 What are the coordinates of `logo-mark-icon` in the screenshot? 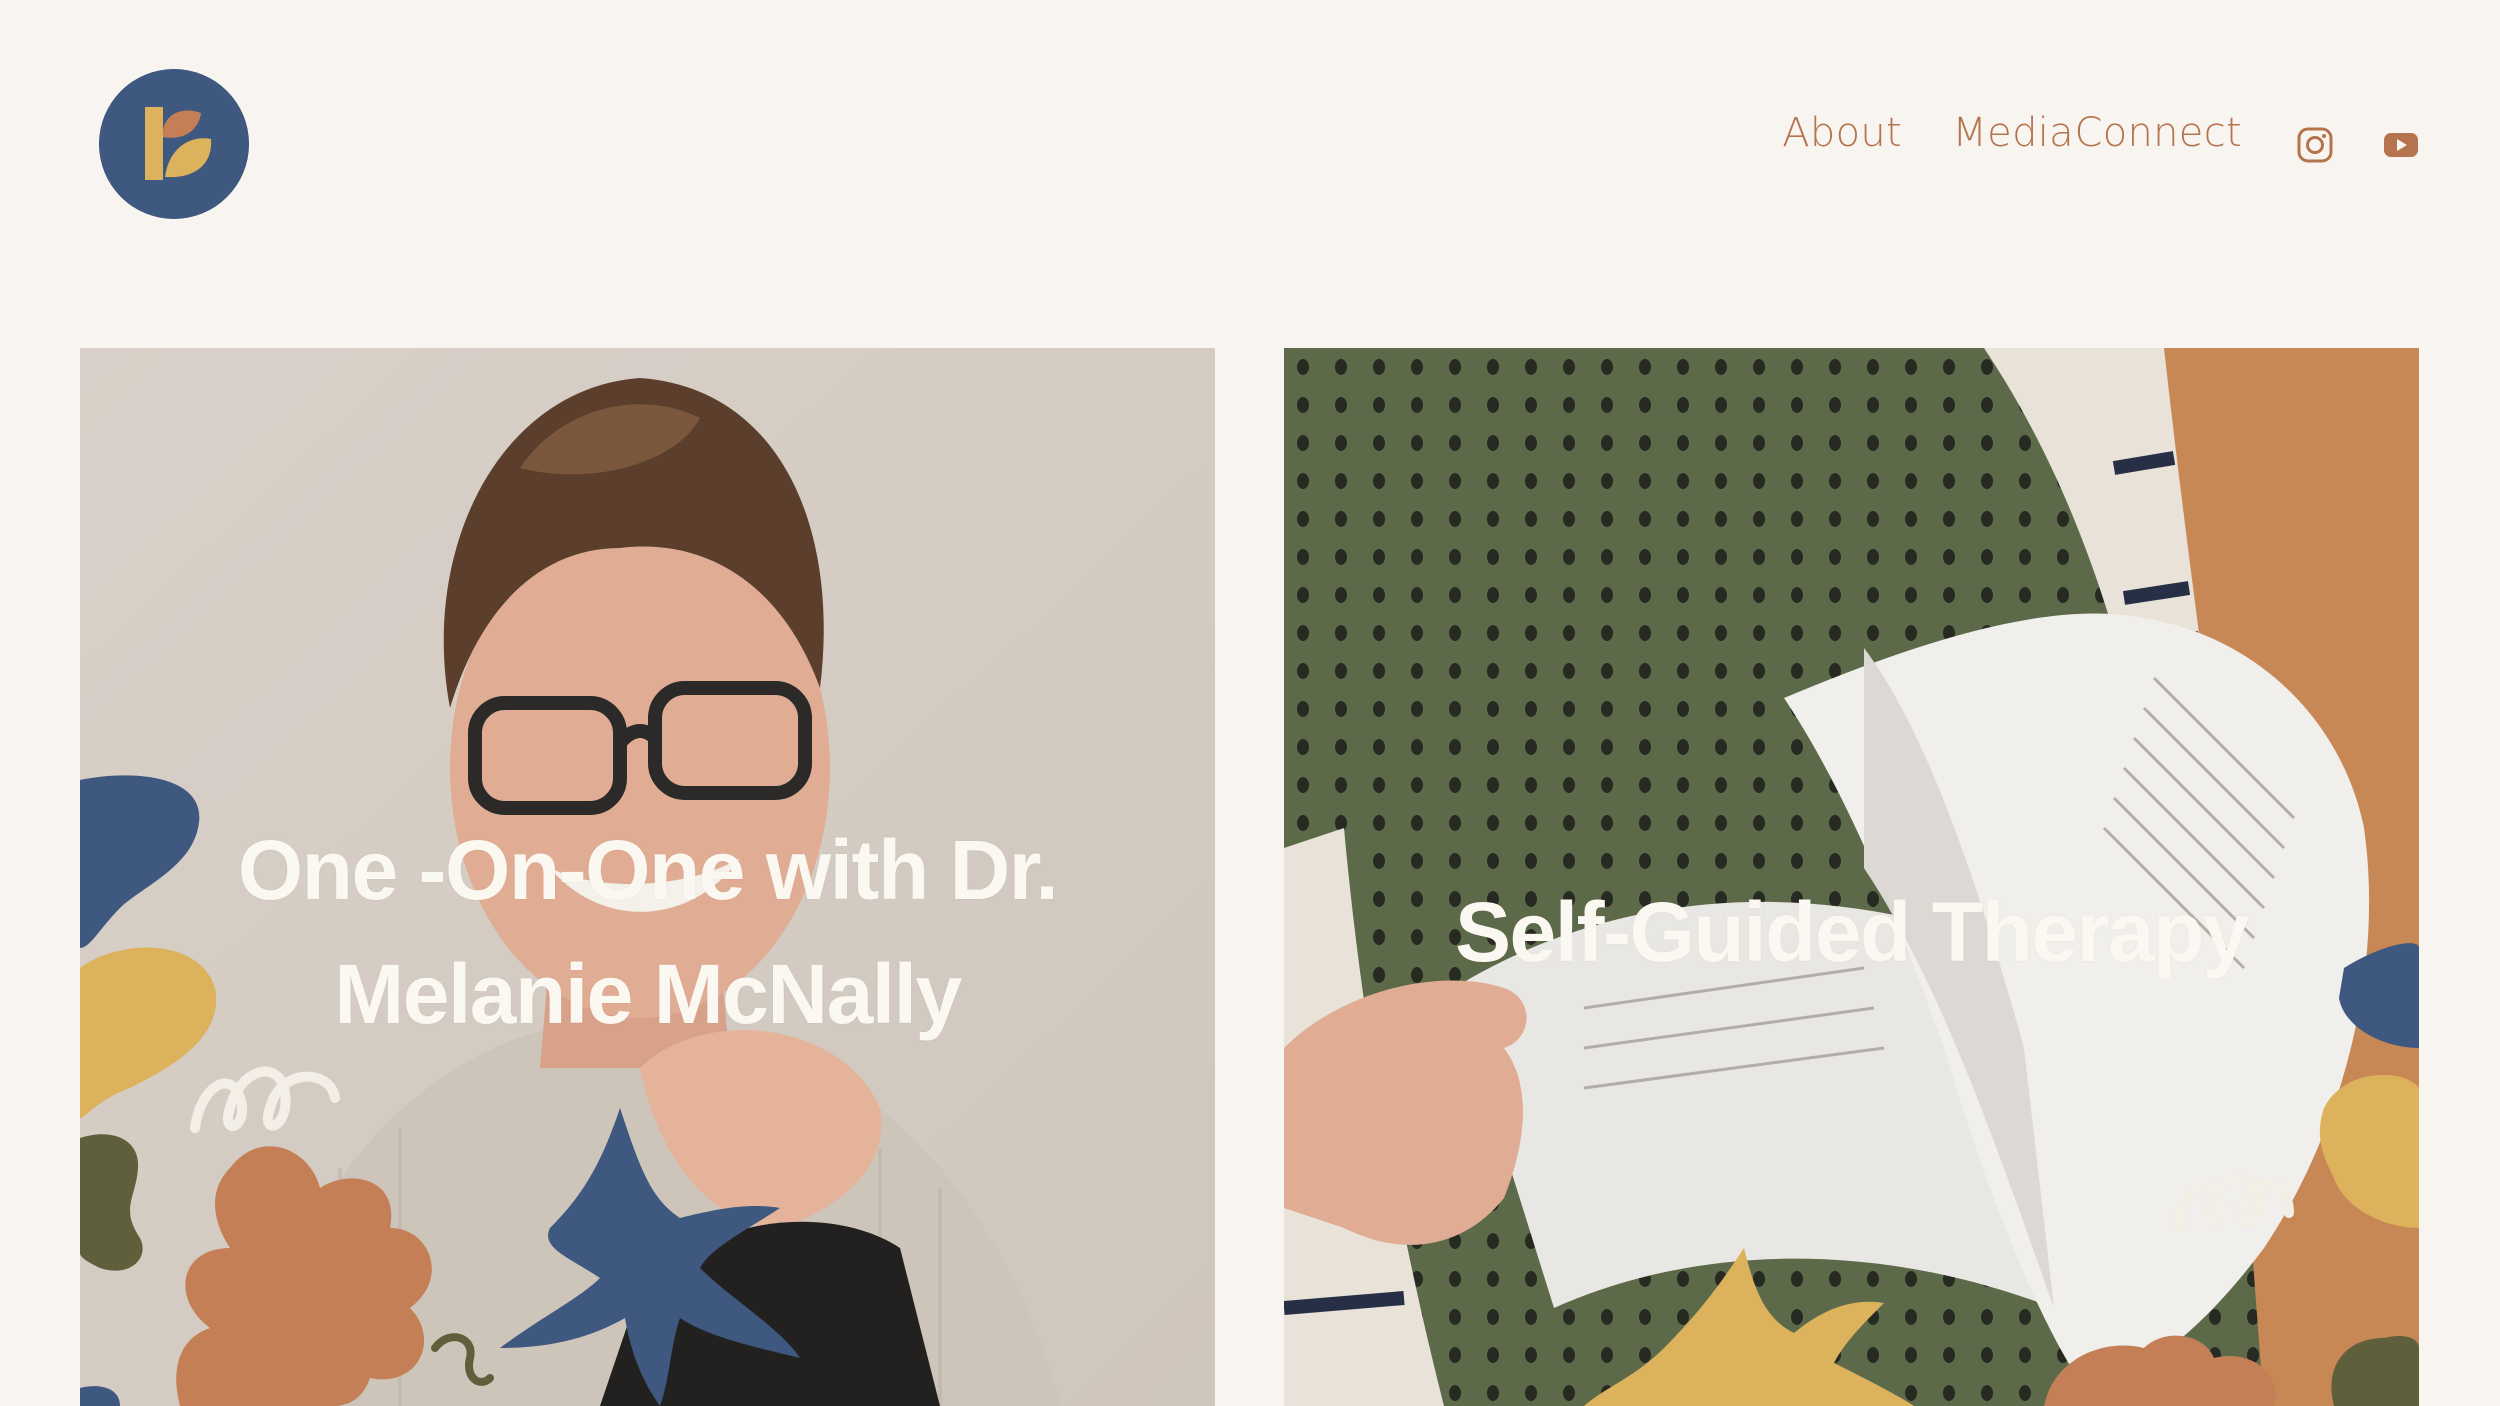 It's located at (174, 144).